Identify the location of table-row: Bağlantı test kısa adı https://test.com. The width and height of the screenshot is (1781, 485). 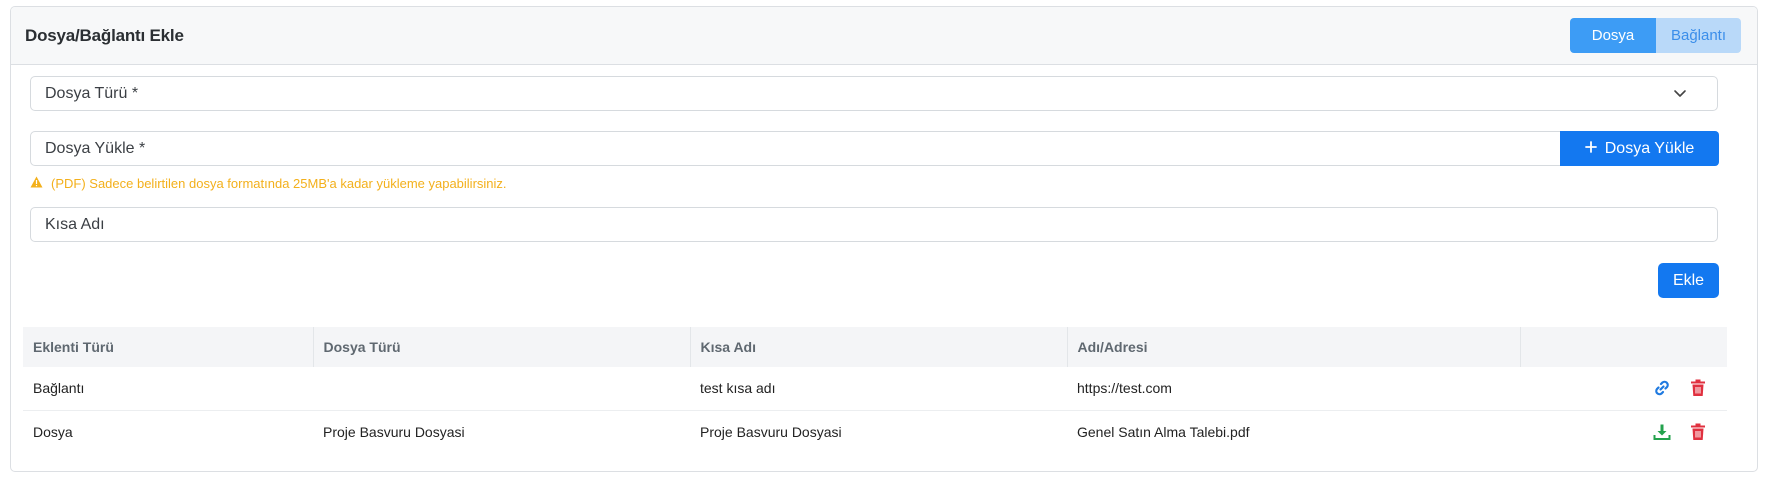
(875, 388).